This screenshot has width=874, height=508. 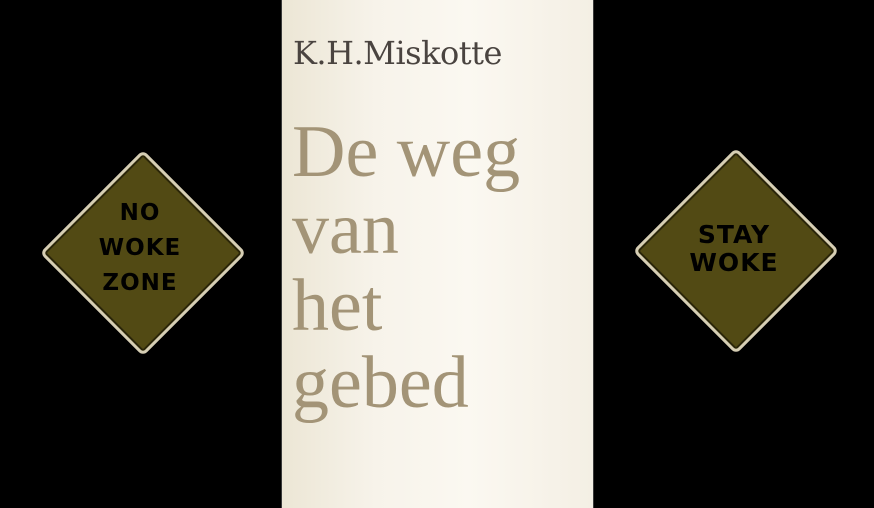 I want to click on left-sign-text: NO WOKE ZONE, so click(x=140, y=248).